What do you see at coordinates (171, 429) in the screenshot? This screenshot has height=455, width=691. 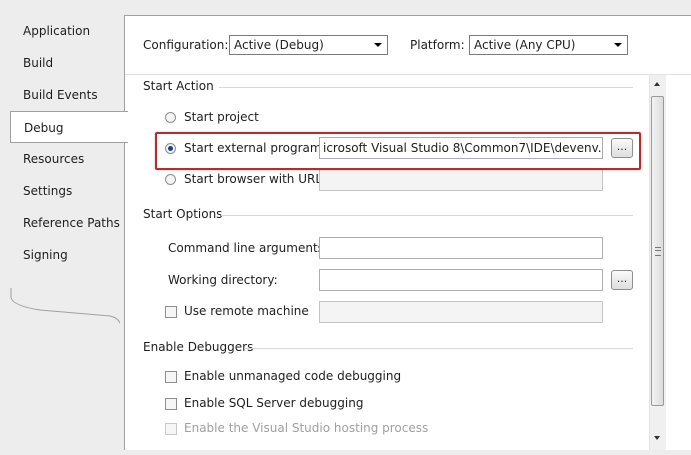 I see `enable-hosting-process-checkbox` at bounding box center [171, 429].